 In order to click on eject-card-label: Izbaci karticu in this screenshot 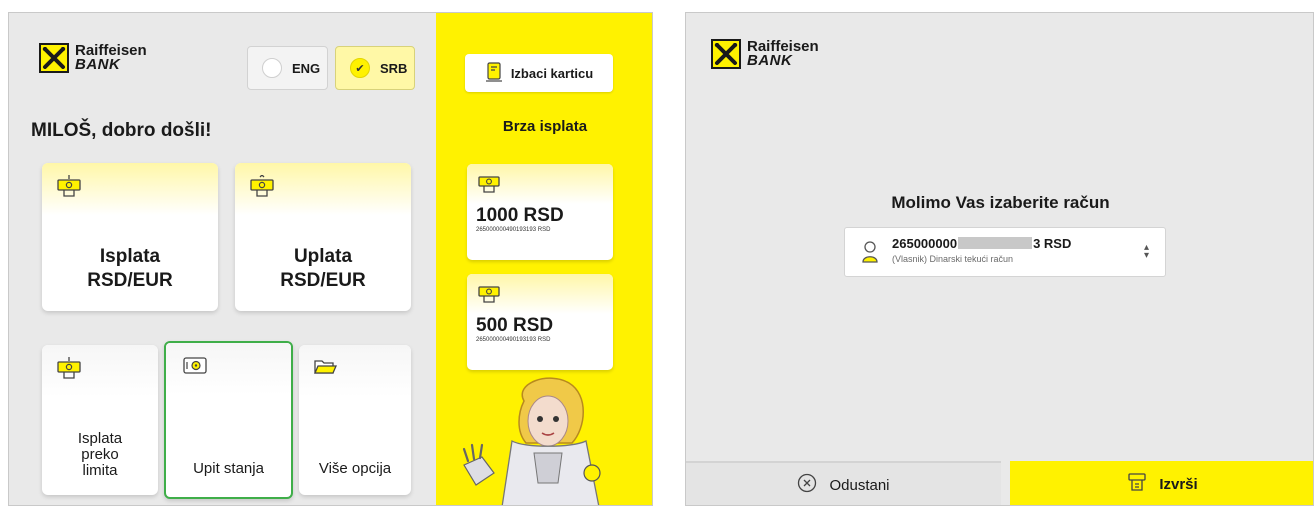, I will do `click(552, 73)`.